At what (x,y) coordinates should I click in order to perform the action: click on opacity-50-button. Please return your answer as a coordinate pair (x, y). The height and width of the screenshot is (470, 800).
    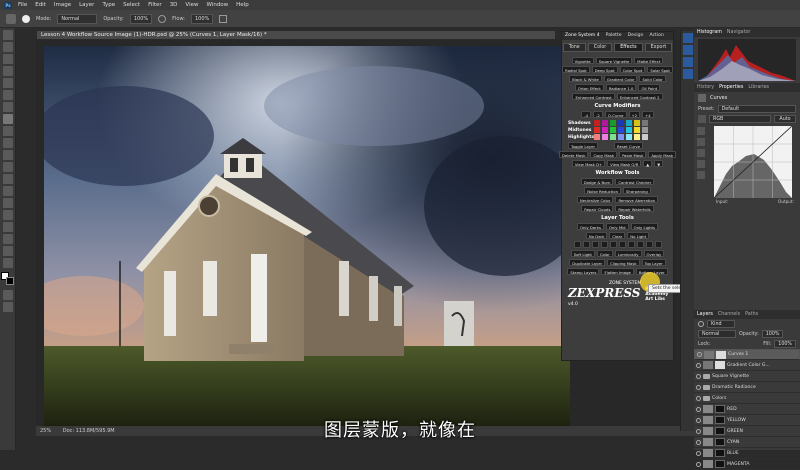
    Looking at the image, I should click on (613, 244).